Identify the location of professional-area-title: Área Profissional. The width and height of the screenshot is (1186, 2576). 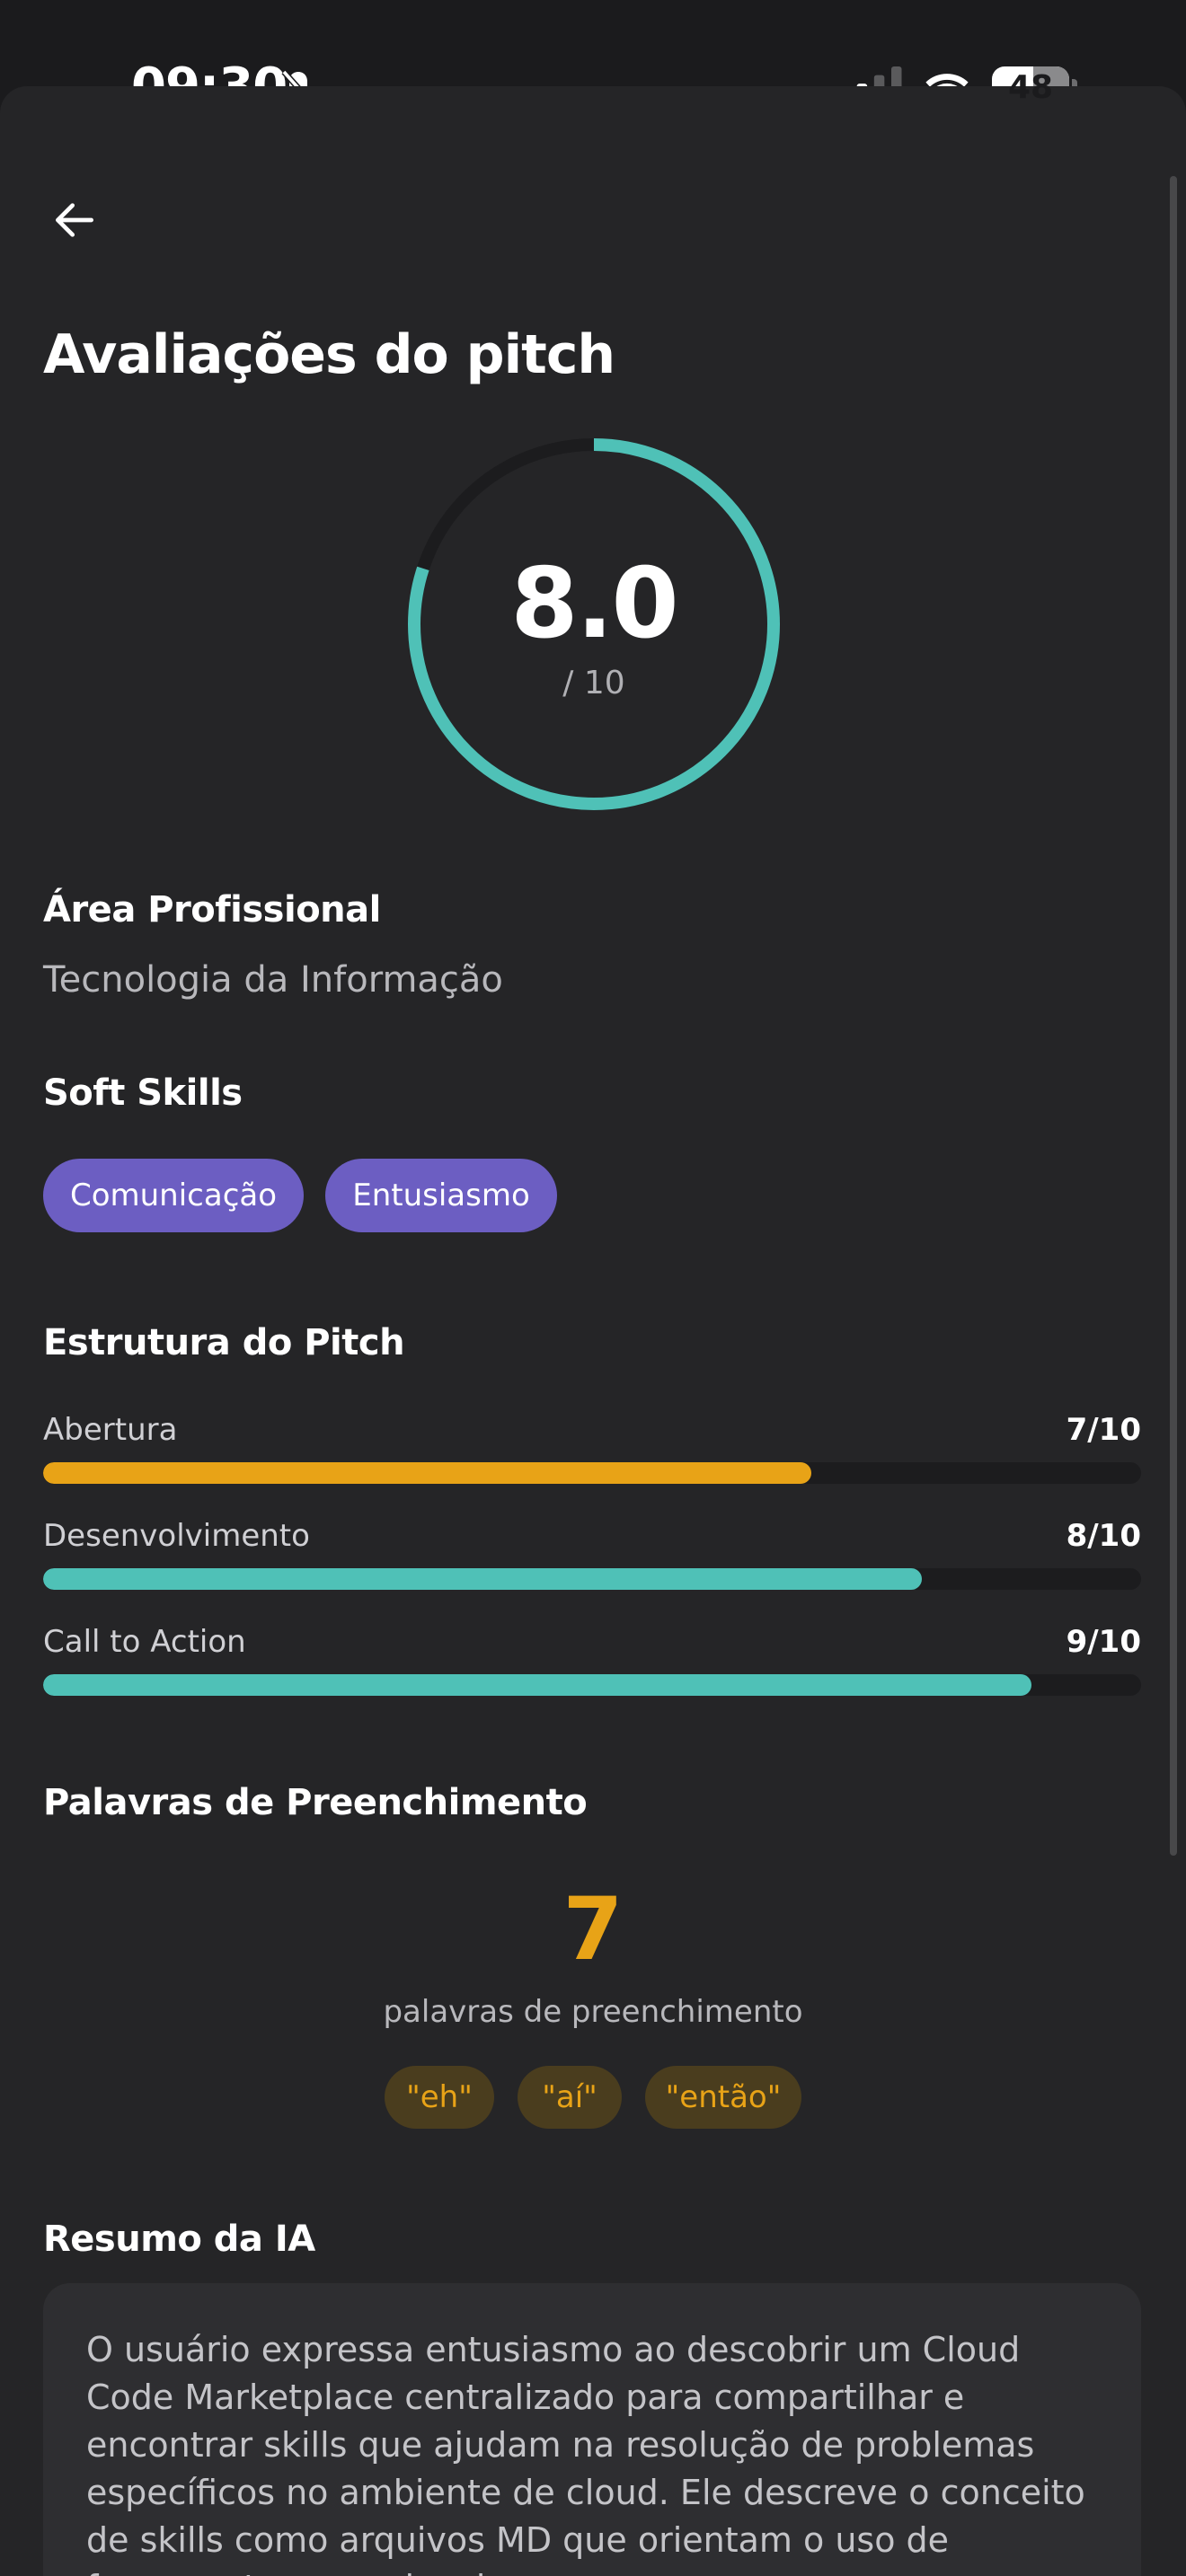
(212, 910).